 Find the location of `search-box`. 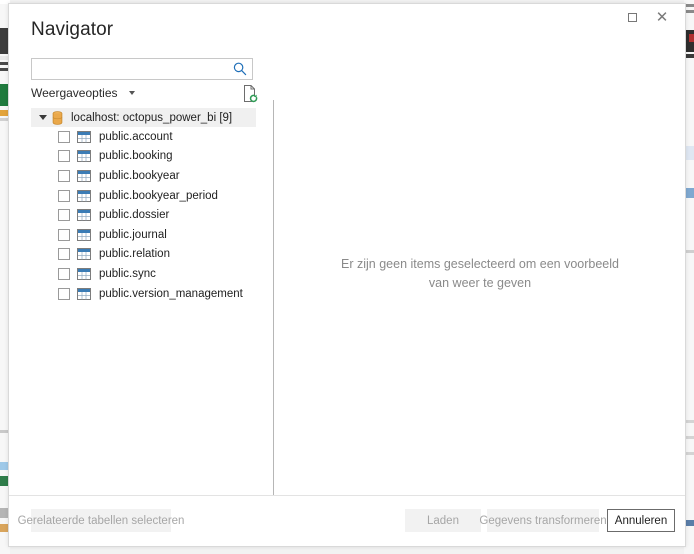

search-box is located at coordinates (142, 69).